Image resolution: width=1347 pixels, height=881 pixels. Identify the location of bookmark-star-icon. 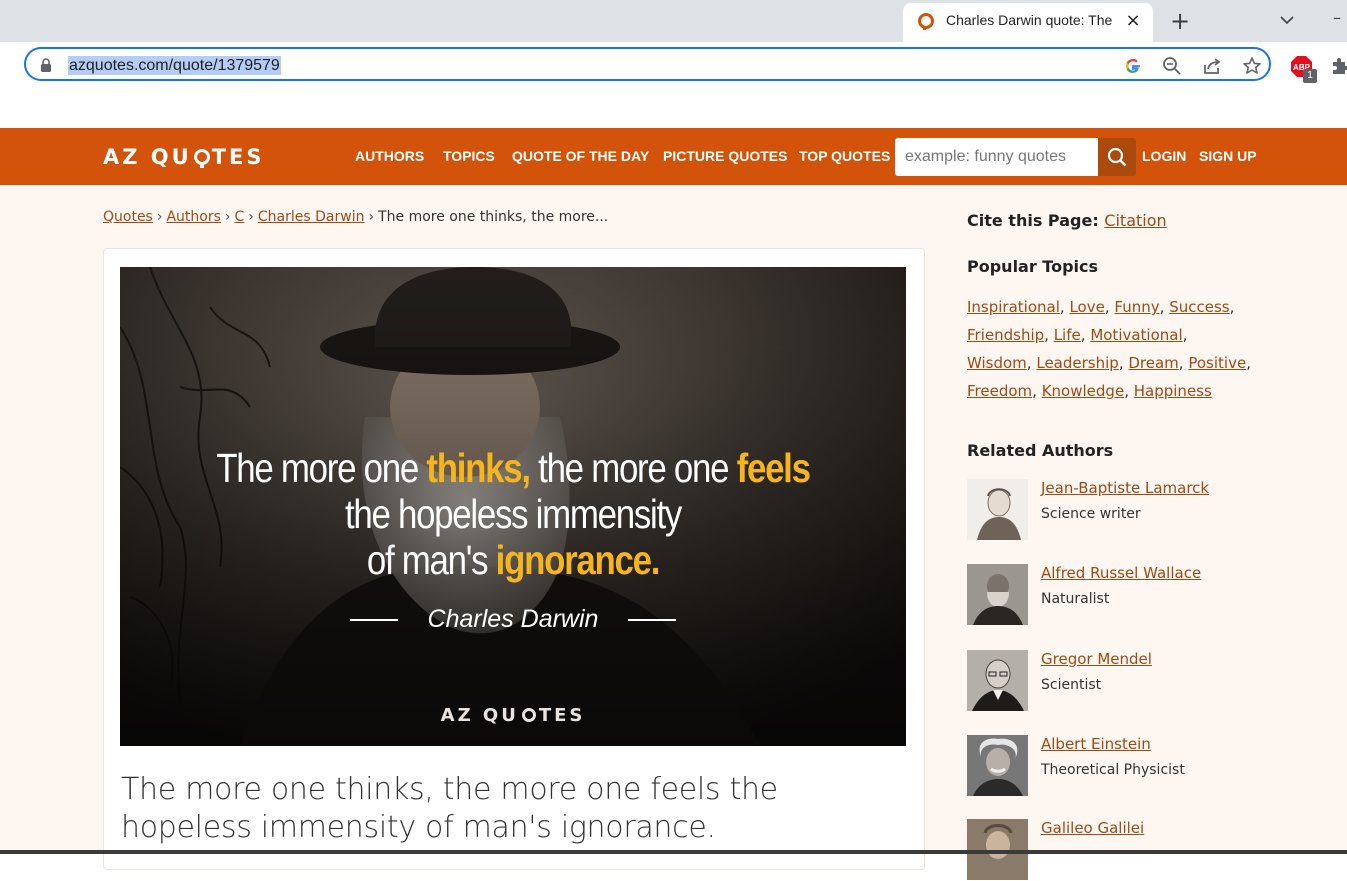
(1252, 66).